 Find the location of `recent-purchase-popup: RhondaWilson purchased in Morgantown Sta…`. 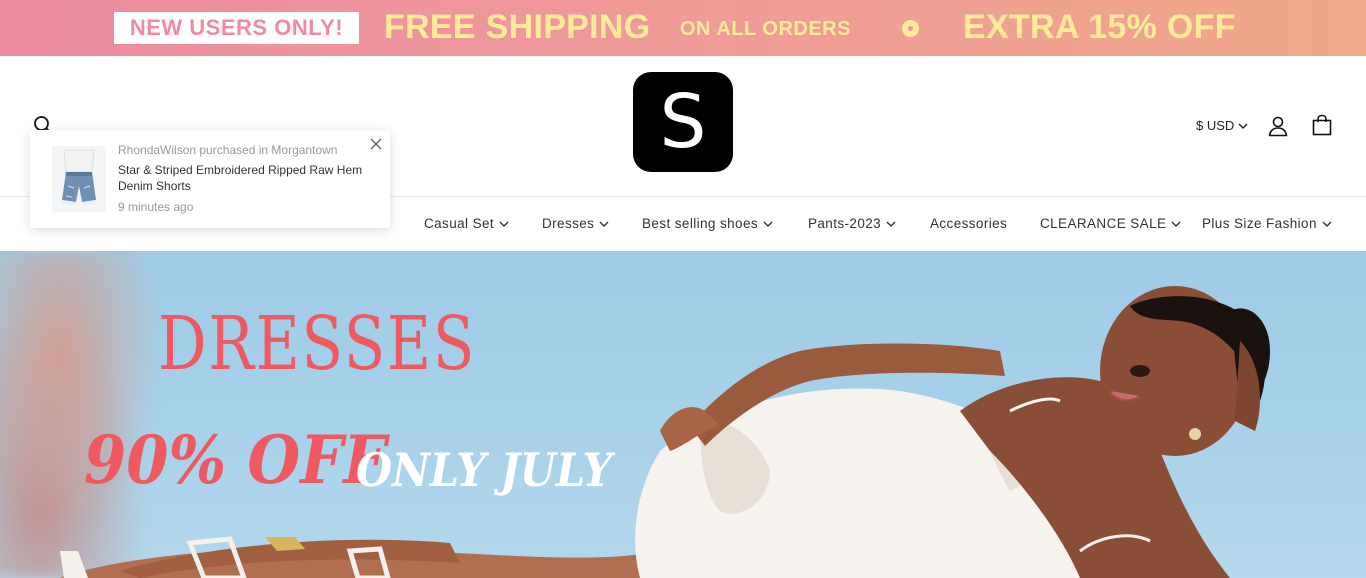

recent-purchase-popup: RhondaWilson purchased in Morgantown Sta… is located at coordinates (210, 179).